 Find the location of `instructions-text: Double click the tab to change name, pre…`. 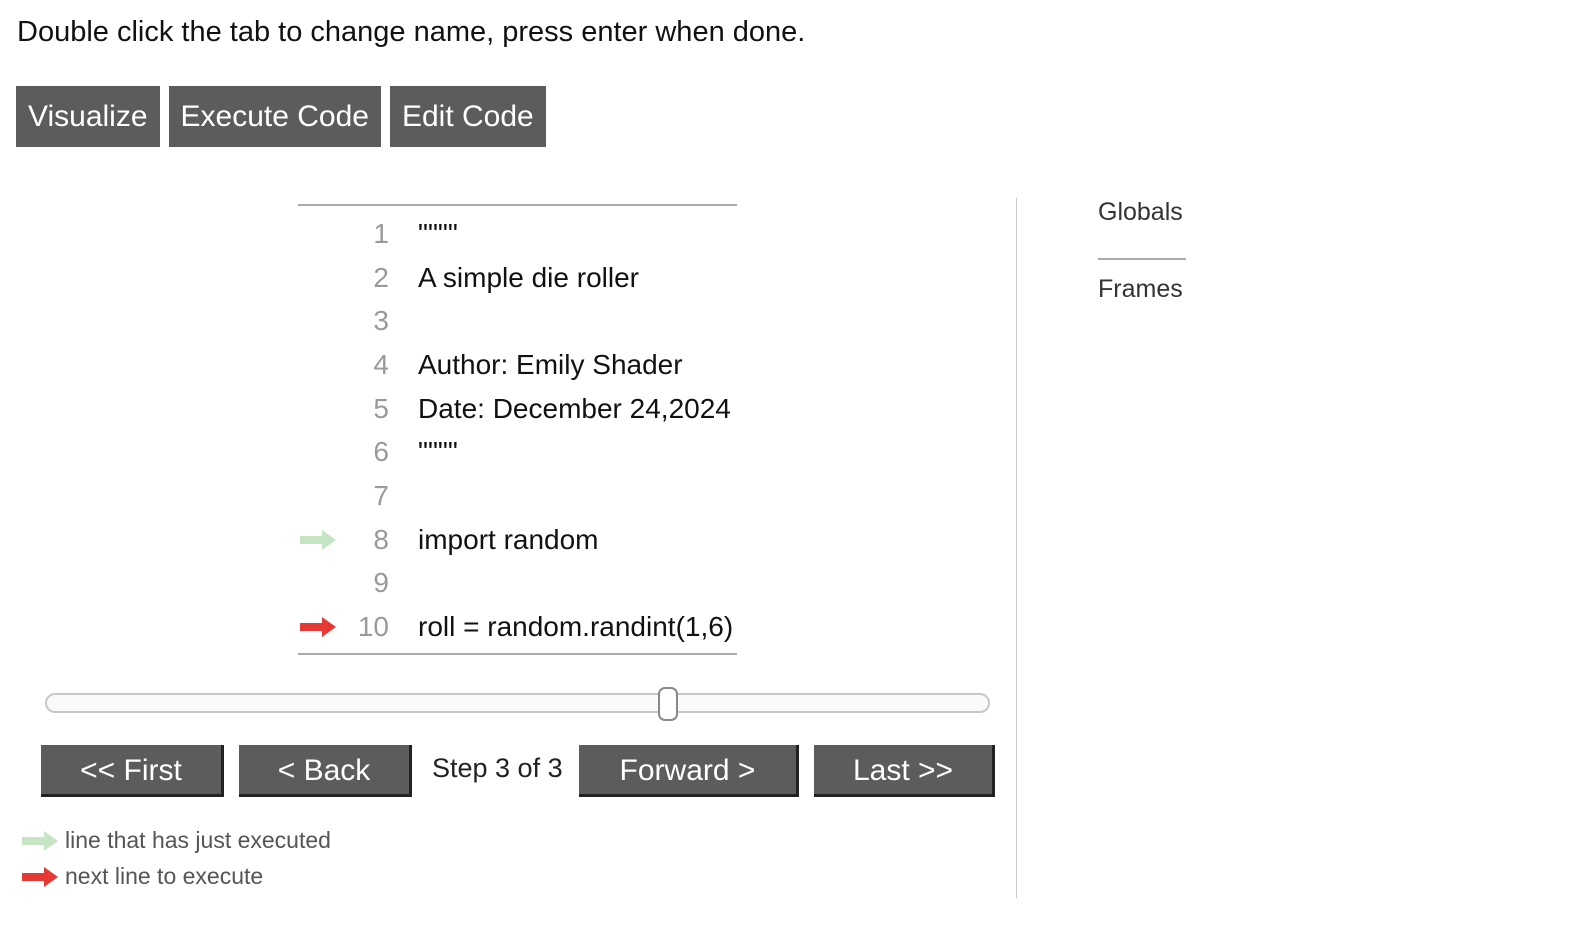

instructions-text: Double click the tab to change name, pre… is located at coordinates (411, 32).